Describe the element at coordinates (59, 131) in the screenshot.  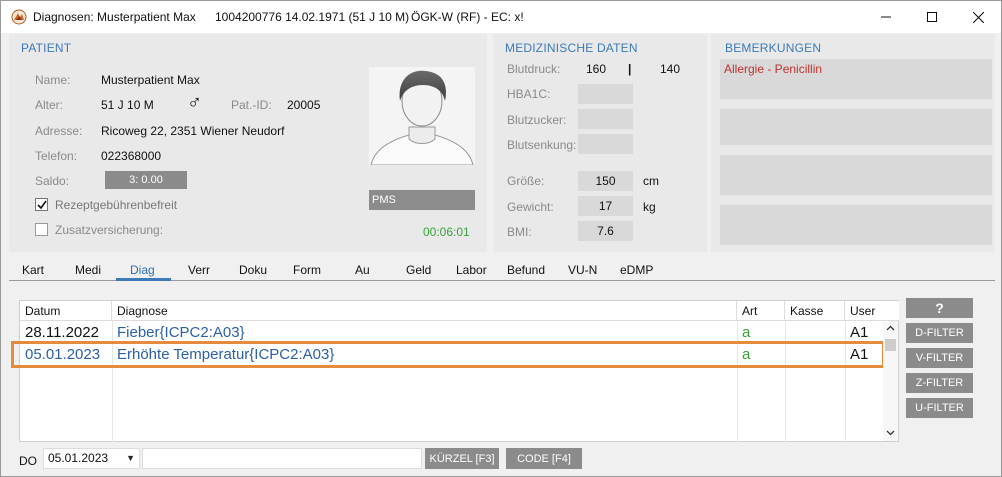
I see `address-label: Adresse:` at that location.